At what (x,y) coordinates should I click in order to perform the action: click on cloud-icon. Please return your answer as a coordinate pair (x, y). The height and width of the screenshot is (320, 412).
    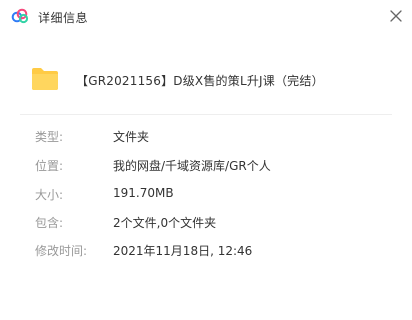
    Looking at the image, I should click on (20, 16).